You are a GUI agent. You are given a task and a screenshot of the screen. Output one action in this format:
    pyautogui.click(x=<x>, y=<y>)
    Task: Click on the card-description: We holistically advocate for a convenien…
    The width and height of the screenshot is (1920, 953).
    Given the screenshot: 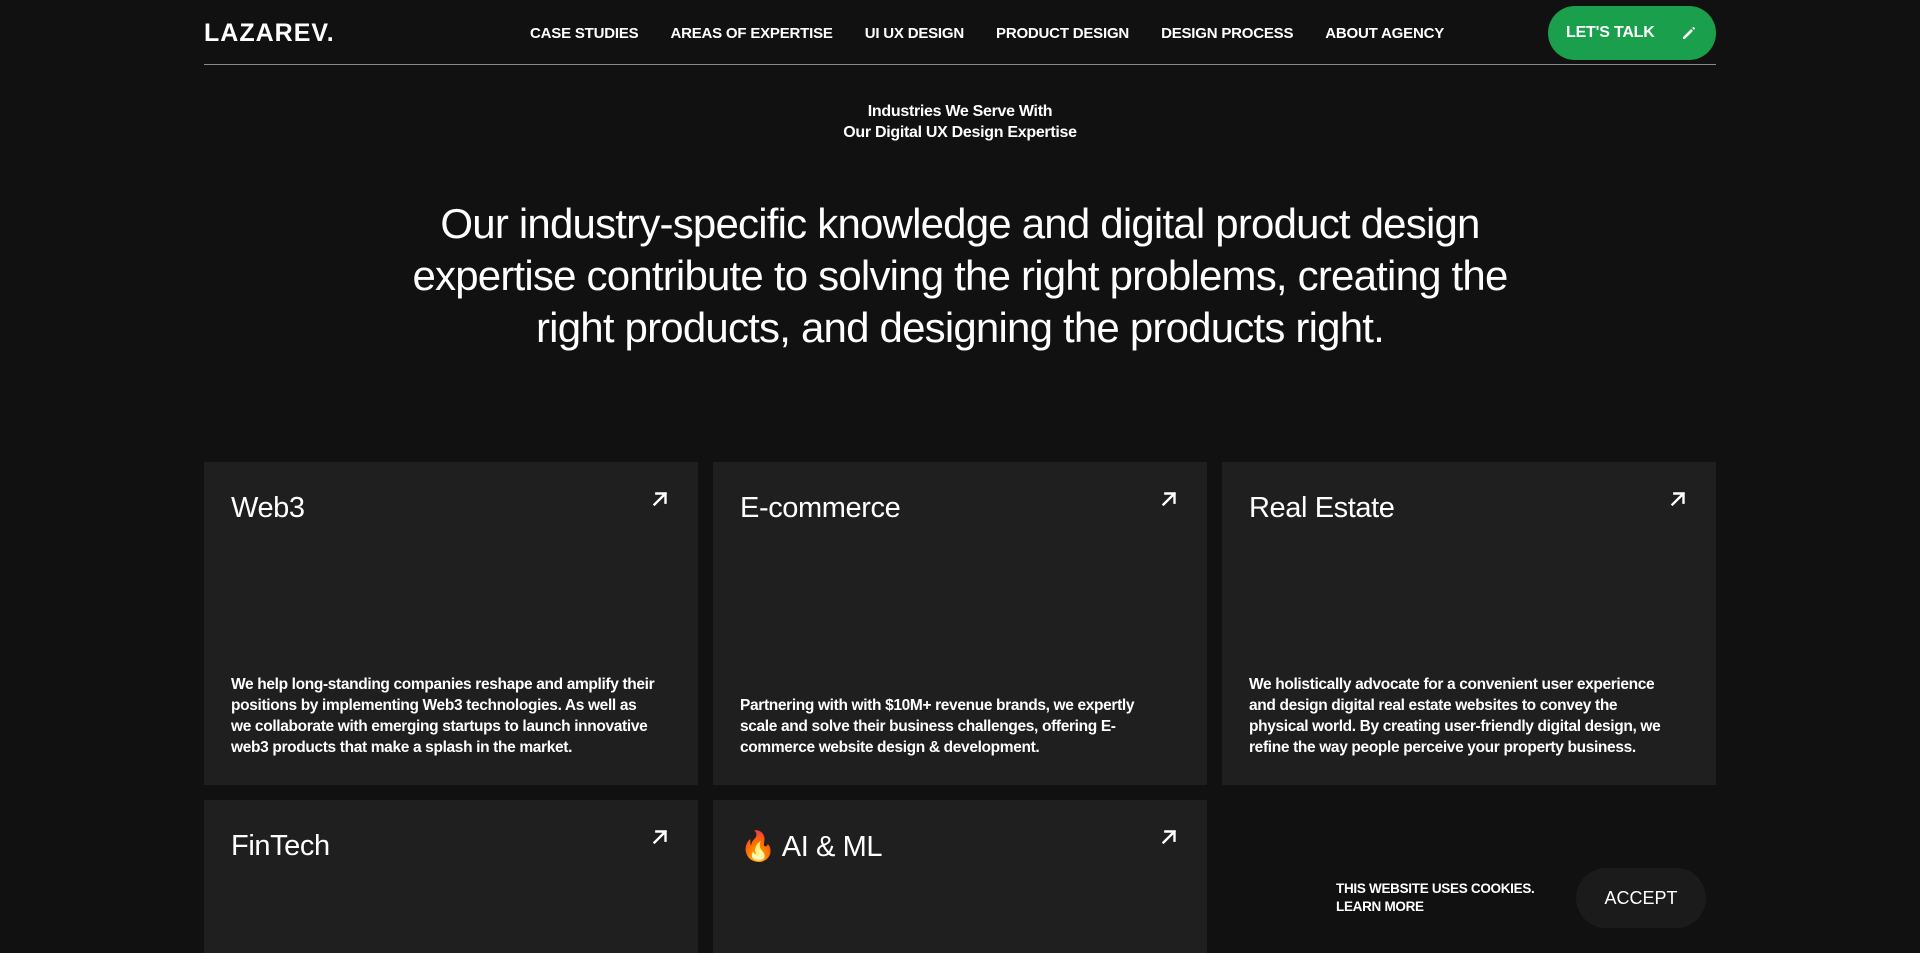 What is the action you would take?
    pyautogui.click(x=1455, y=716)
    